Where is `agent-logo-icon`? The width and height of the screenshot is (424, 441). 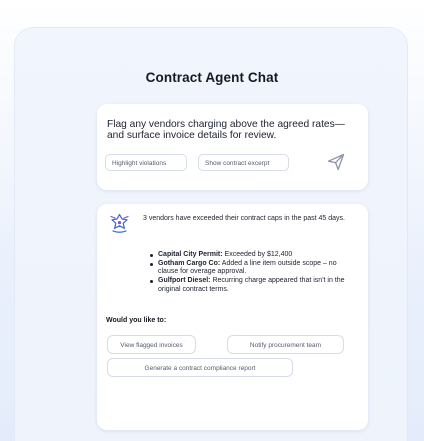 agent-logo-icon is located at coordinates (119, 223).